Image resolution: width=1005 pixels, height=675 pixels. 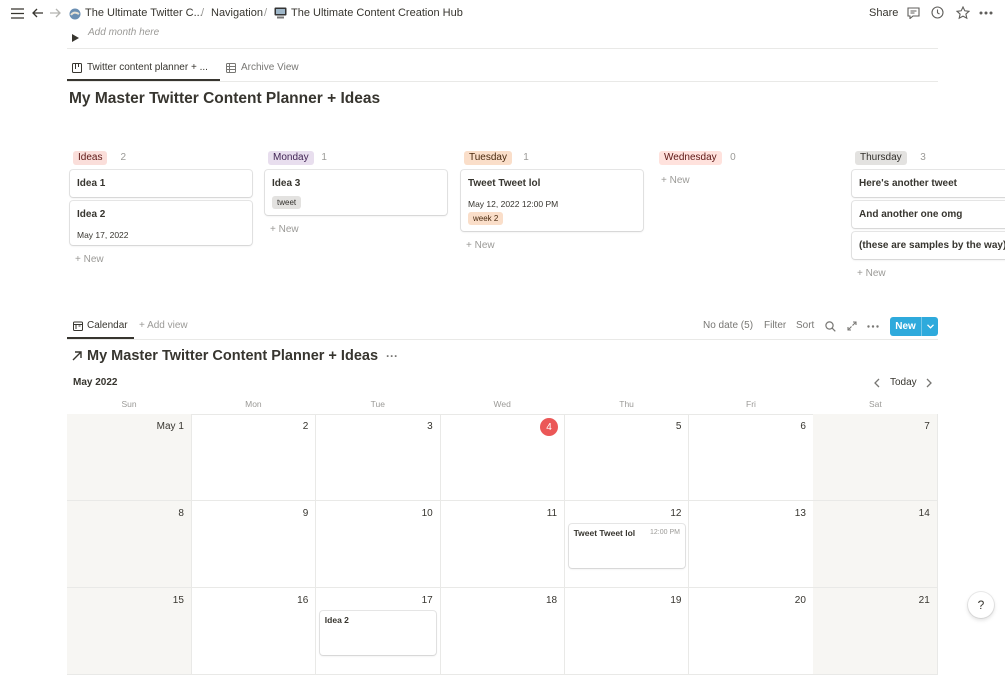 I want to click on calendar-day-cell: 7, so click(x=875, y=457).